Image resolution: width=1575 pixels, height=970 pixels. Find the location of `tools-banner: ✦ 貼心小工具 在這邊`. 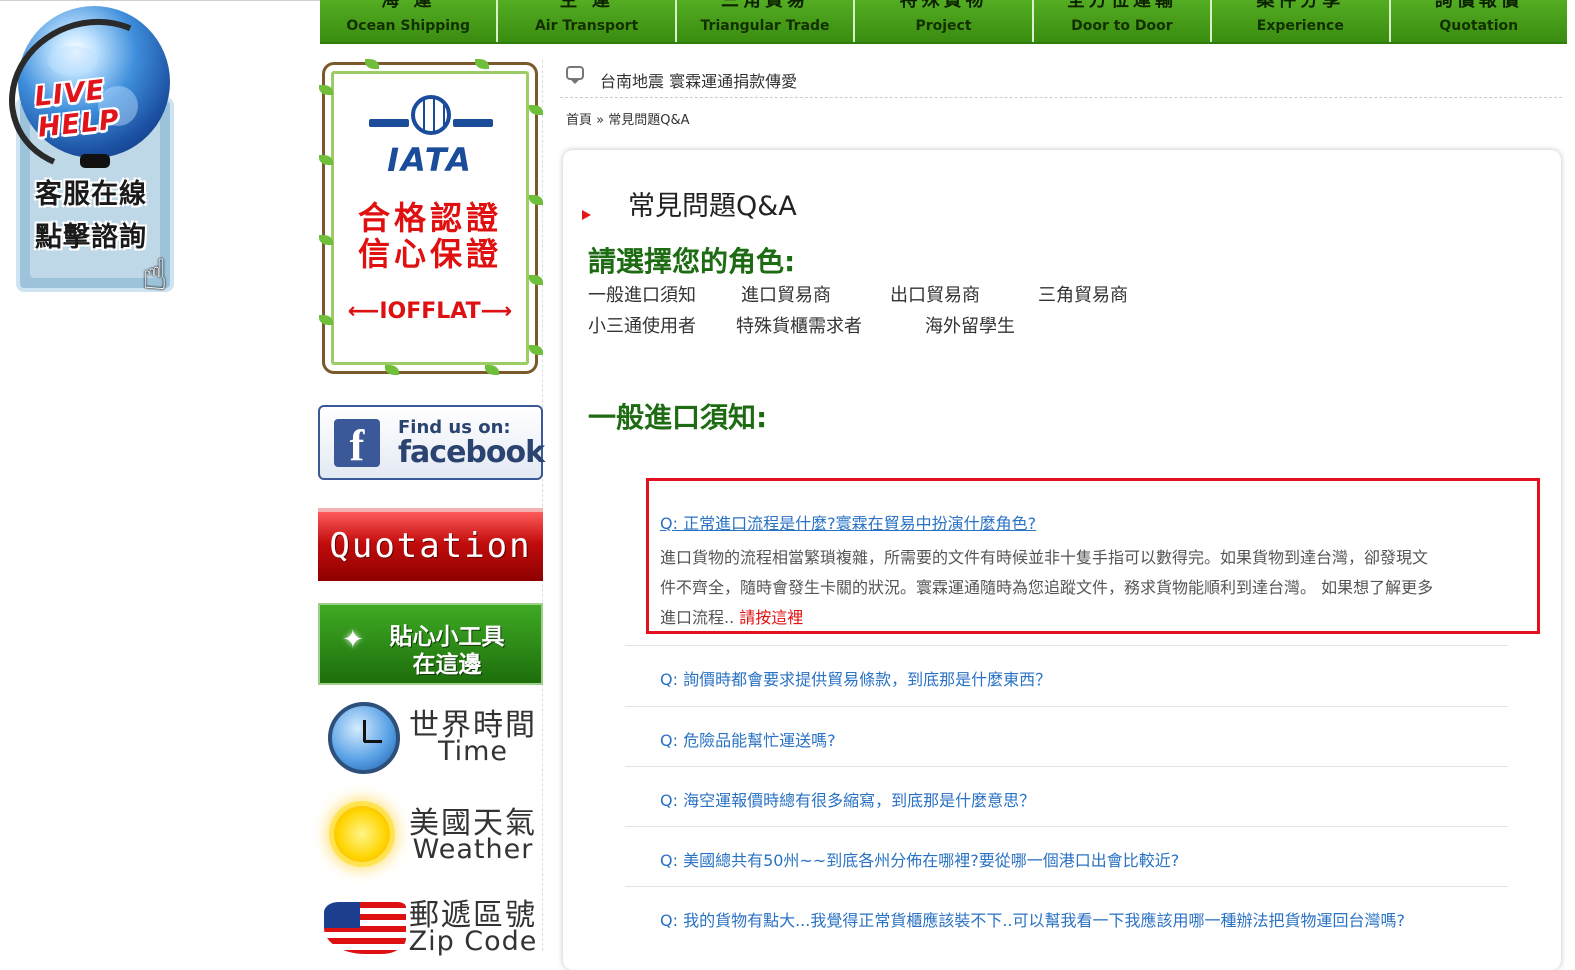

tools-banner: ✦ 貼心小工具 在這邊 is located at coordinates (430, 644).